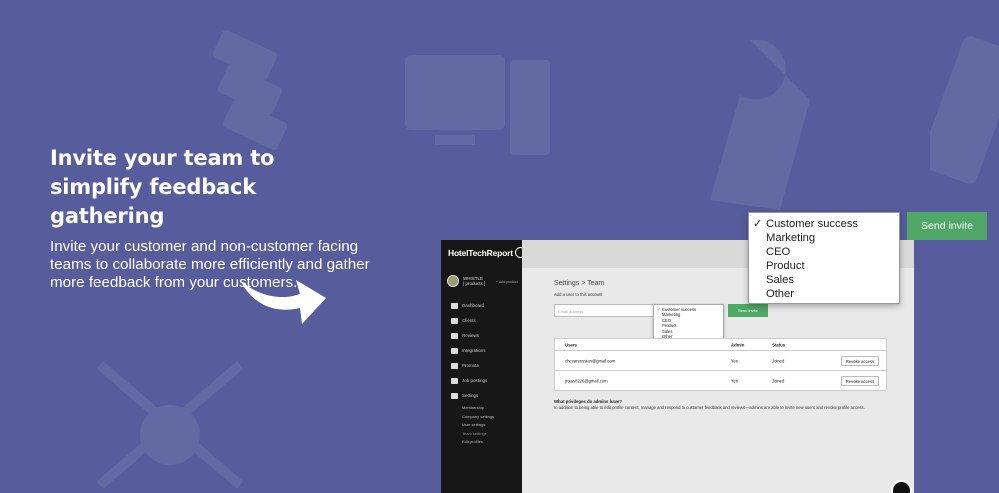 This screenshot has width=999, height=493. Describe the element at coordinates (454, 380) in the screenshot. I see `mail-icon` at that location.